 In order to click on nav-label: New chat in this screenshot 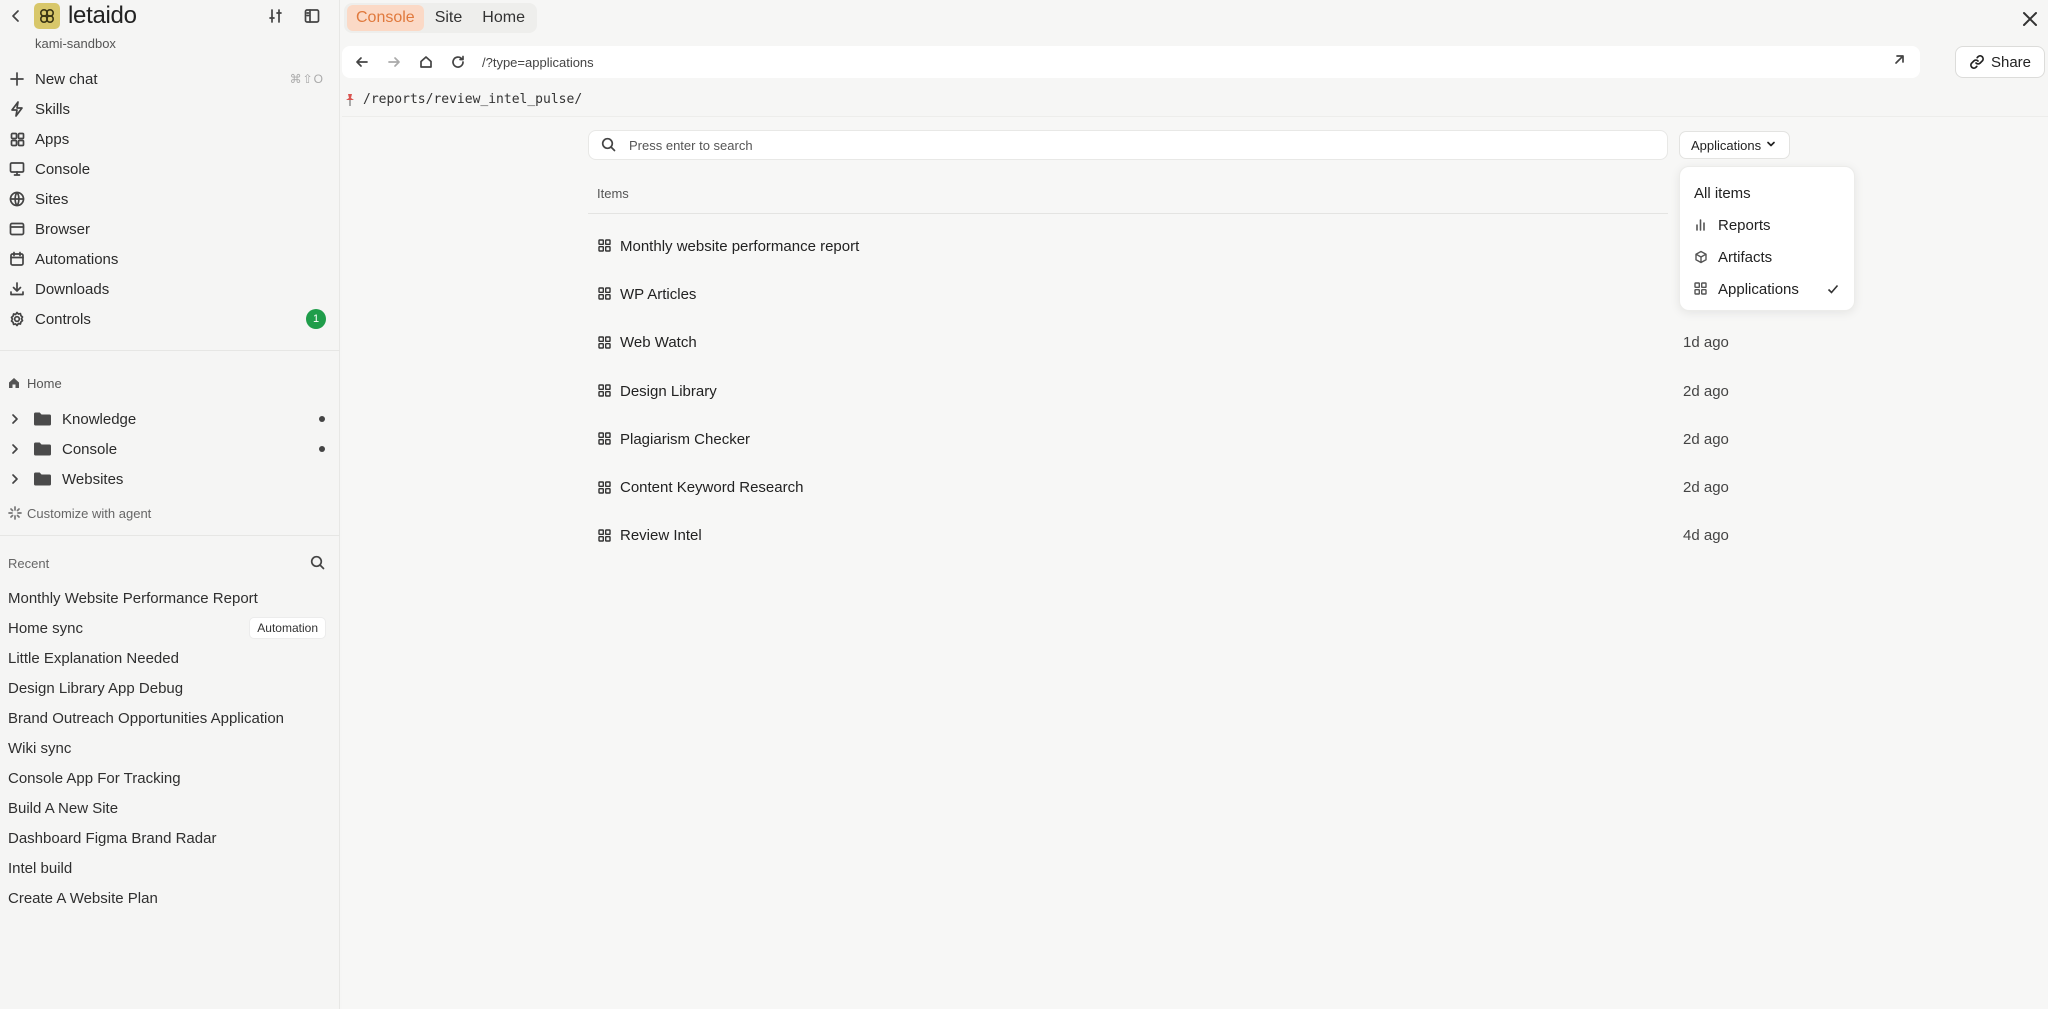, I will do `click(66, 79)`.